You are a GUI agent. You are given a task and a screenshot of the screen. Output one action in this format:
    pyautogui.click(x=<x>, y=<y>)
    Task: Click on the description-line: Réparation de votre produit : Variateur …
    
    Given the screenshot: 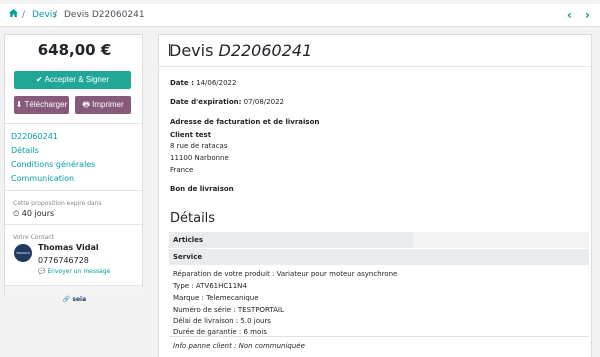 What is the action you would take?
    pyautogui.click(x=285, y=274)
    